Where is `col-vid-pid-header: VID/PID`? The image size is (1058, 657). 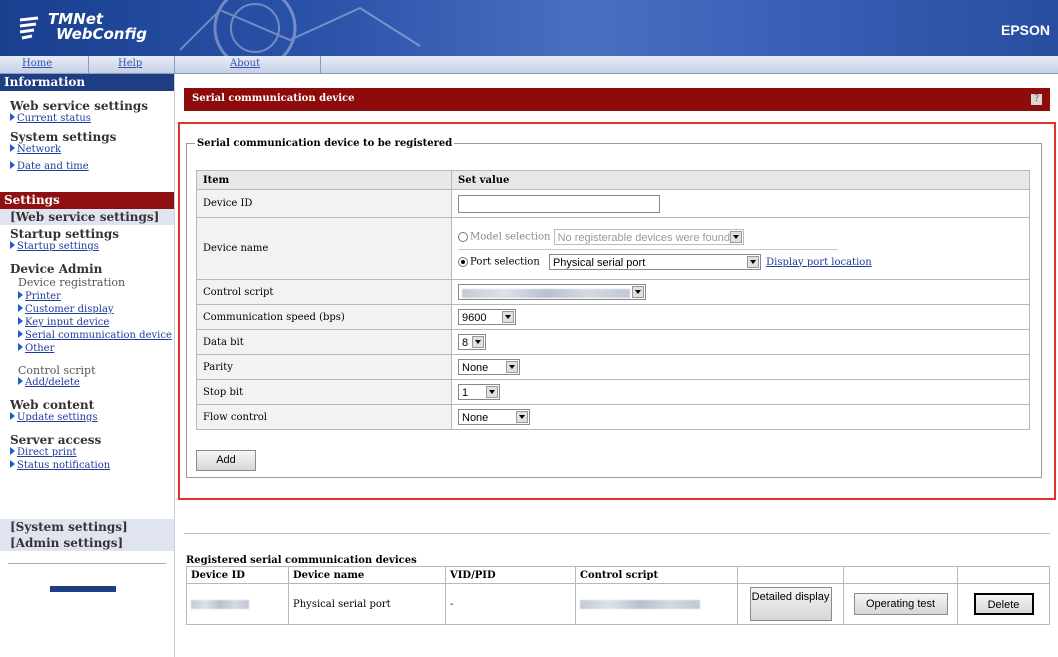 col-vid-pid-header: VID/PID is located at coordinates (510, 575).